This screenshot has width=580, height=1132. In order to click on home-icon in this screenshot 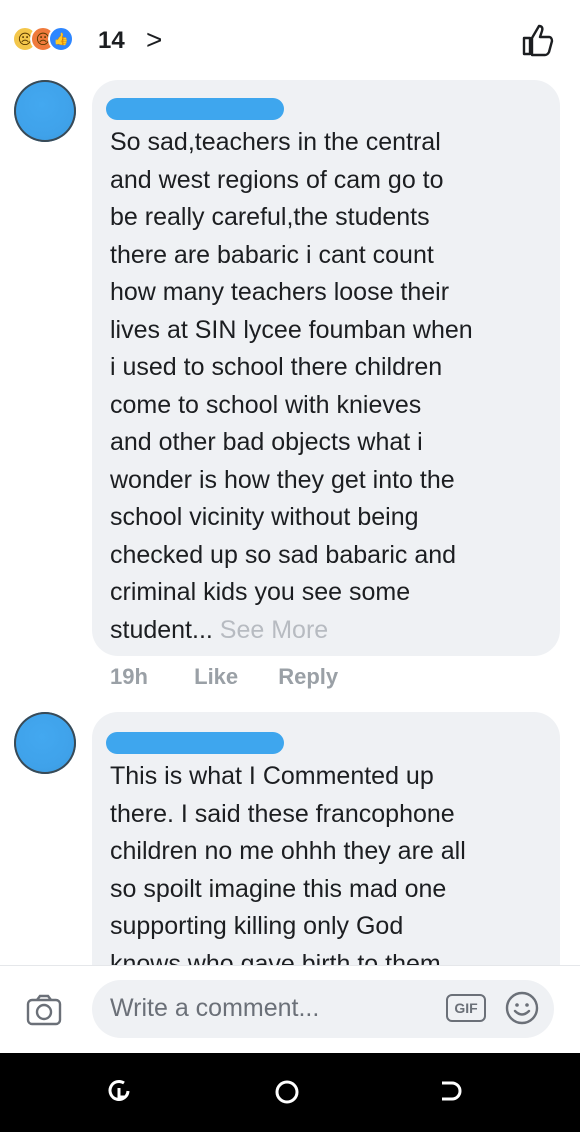, I will do `click(287, 1092)`.